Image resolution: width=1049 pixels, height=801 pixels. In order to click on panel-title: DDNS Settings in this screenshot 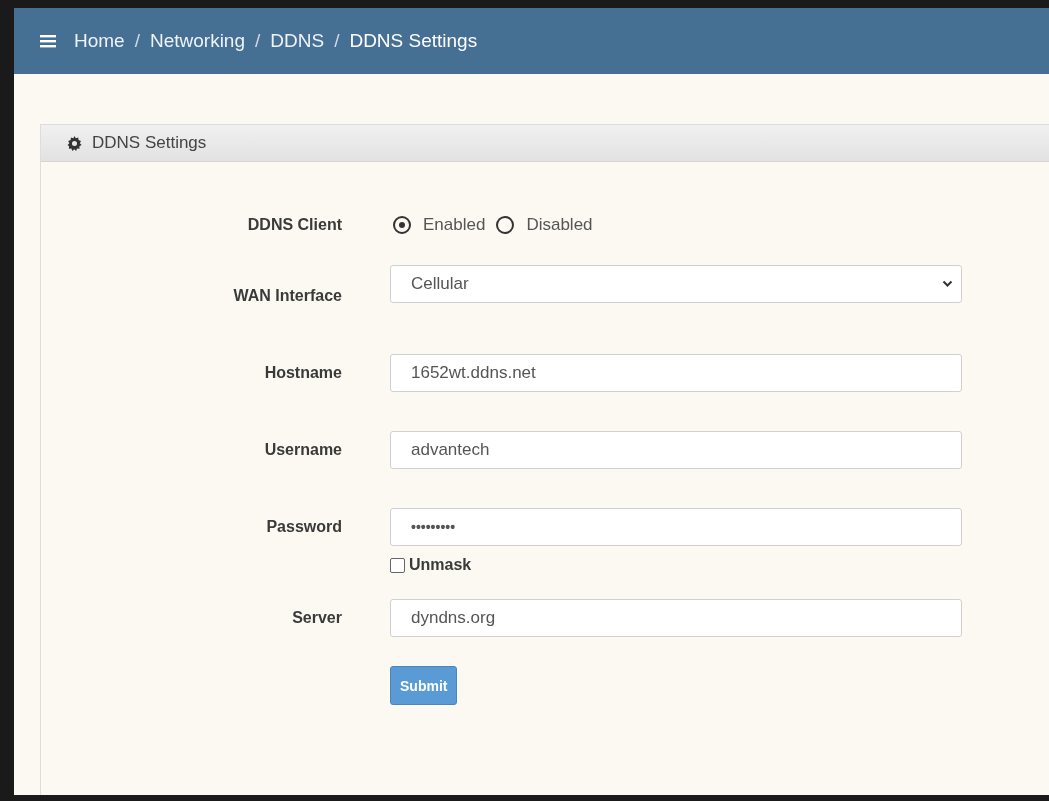, I will do `click(149, 143)`.